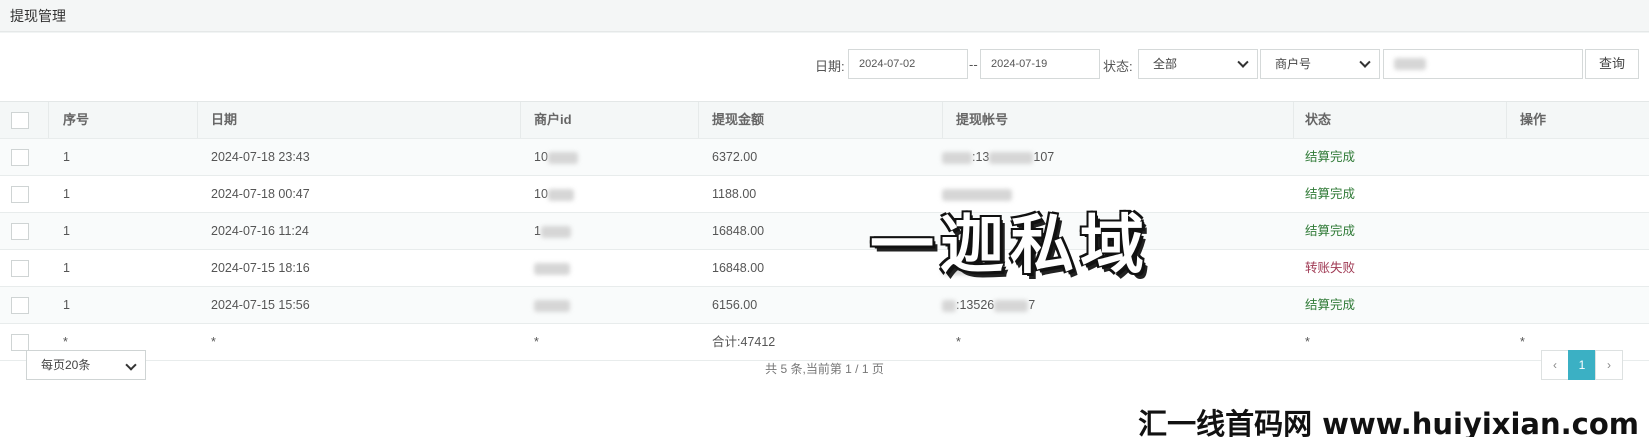 Image resolution: width=1649 pixels, height=437 pixels. What do you see at coordinates (734, 194) in the screenshot?
I see `cell-amount: 1188.00` at bounding box center [734, 194].